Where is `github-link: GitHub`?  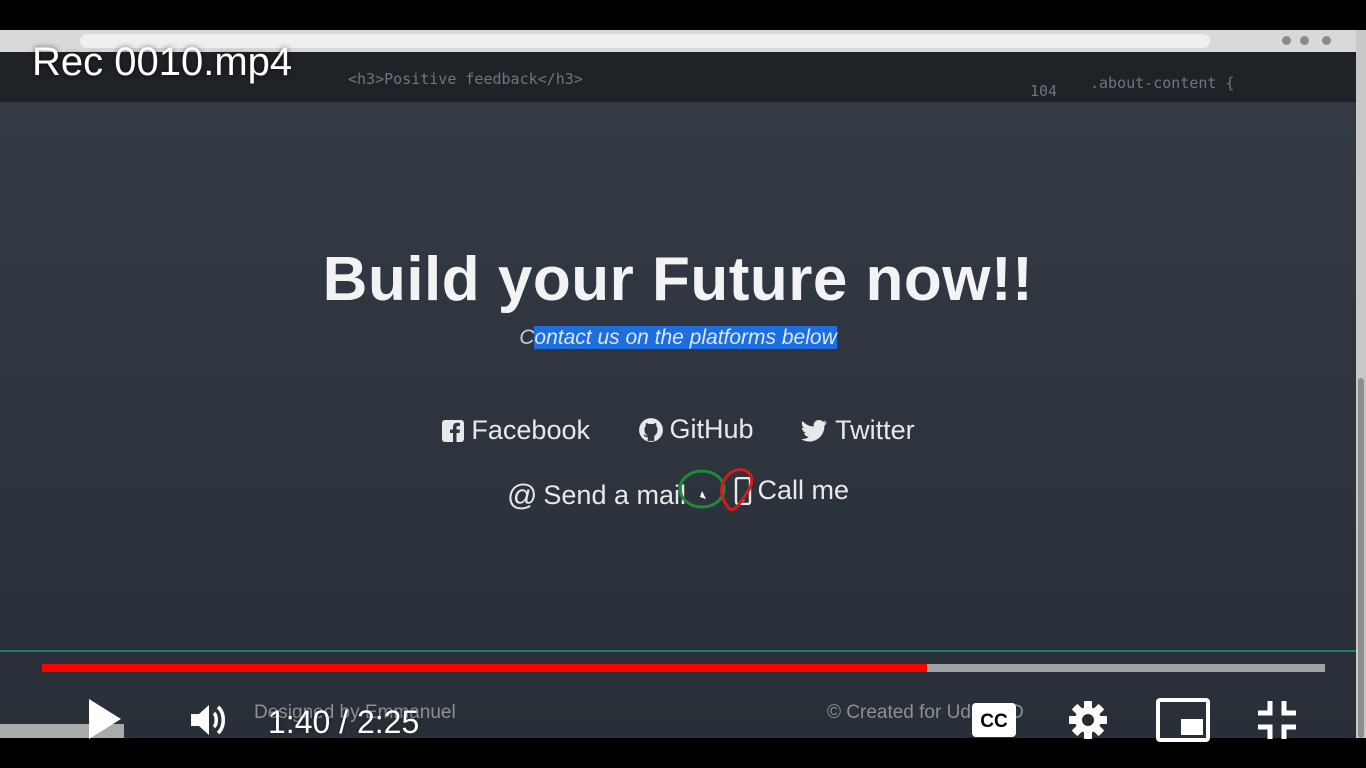 github-link: GitHub is located at coordinates (696, 429).